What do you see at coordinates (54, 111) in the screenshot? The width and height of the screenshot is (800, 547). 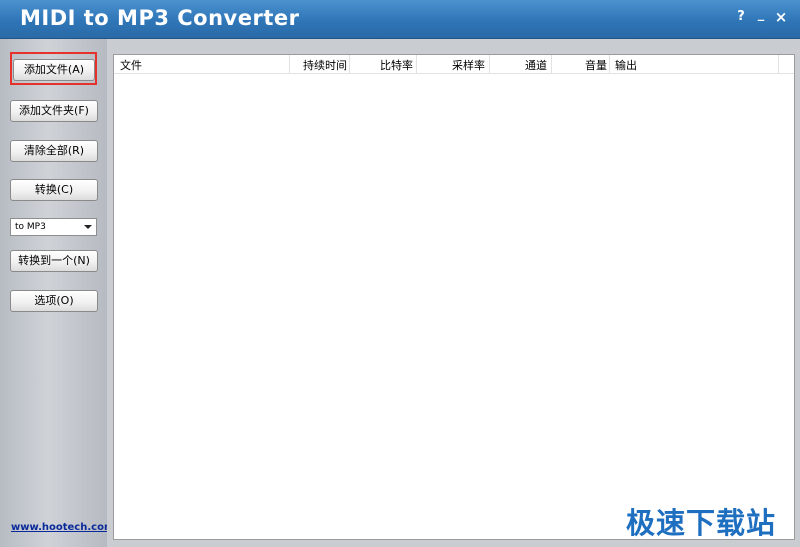 I see `add-folder-button: 添加文件夹(F)` at bounding box center [54, 111].